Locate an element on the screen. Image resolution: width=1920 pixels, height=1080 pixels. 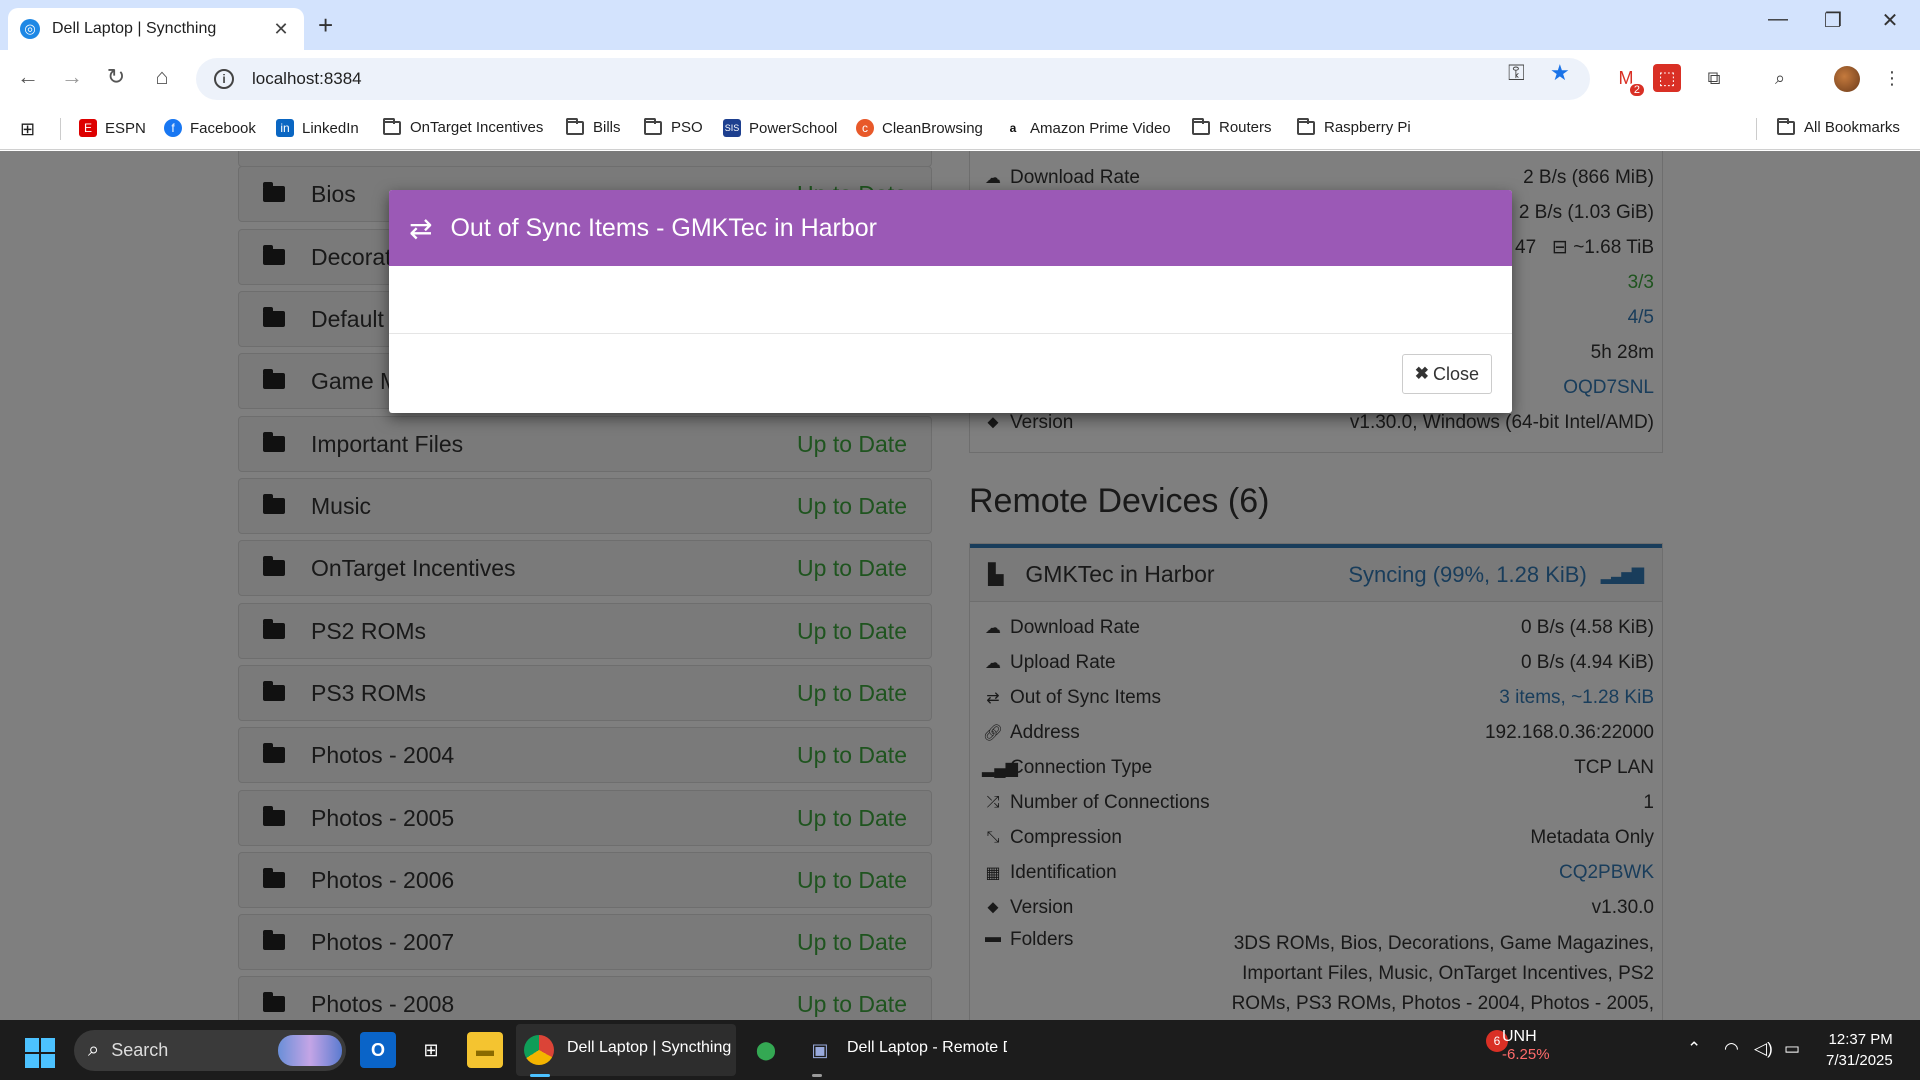
syncthing-favicon-icon: ◎ is located at coordinates (30, 29).